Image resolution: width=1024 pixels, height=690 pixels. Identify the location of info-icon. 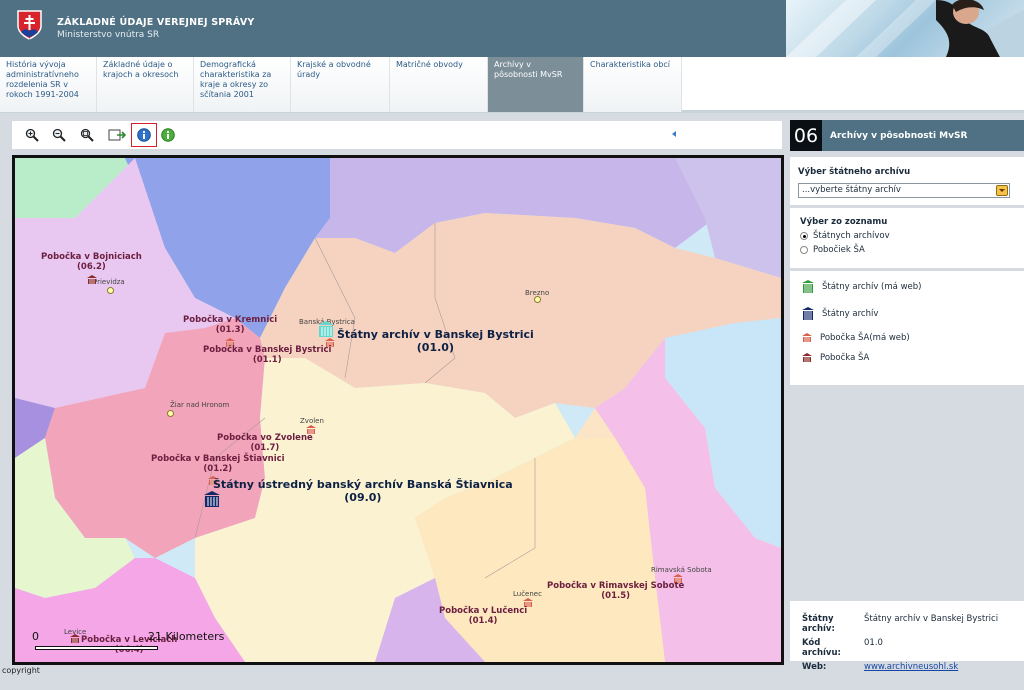
(144, 135).